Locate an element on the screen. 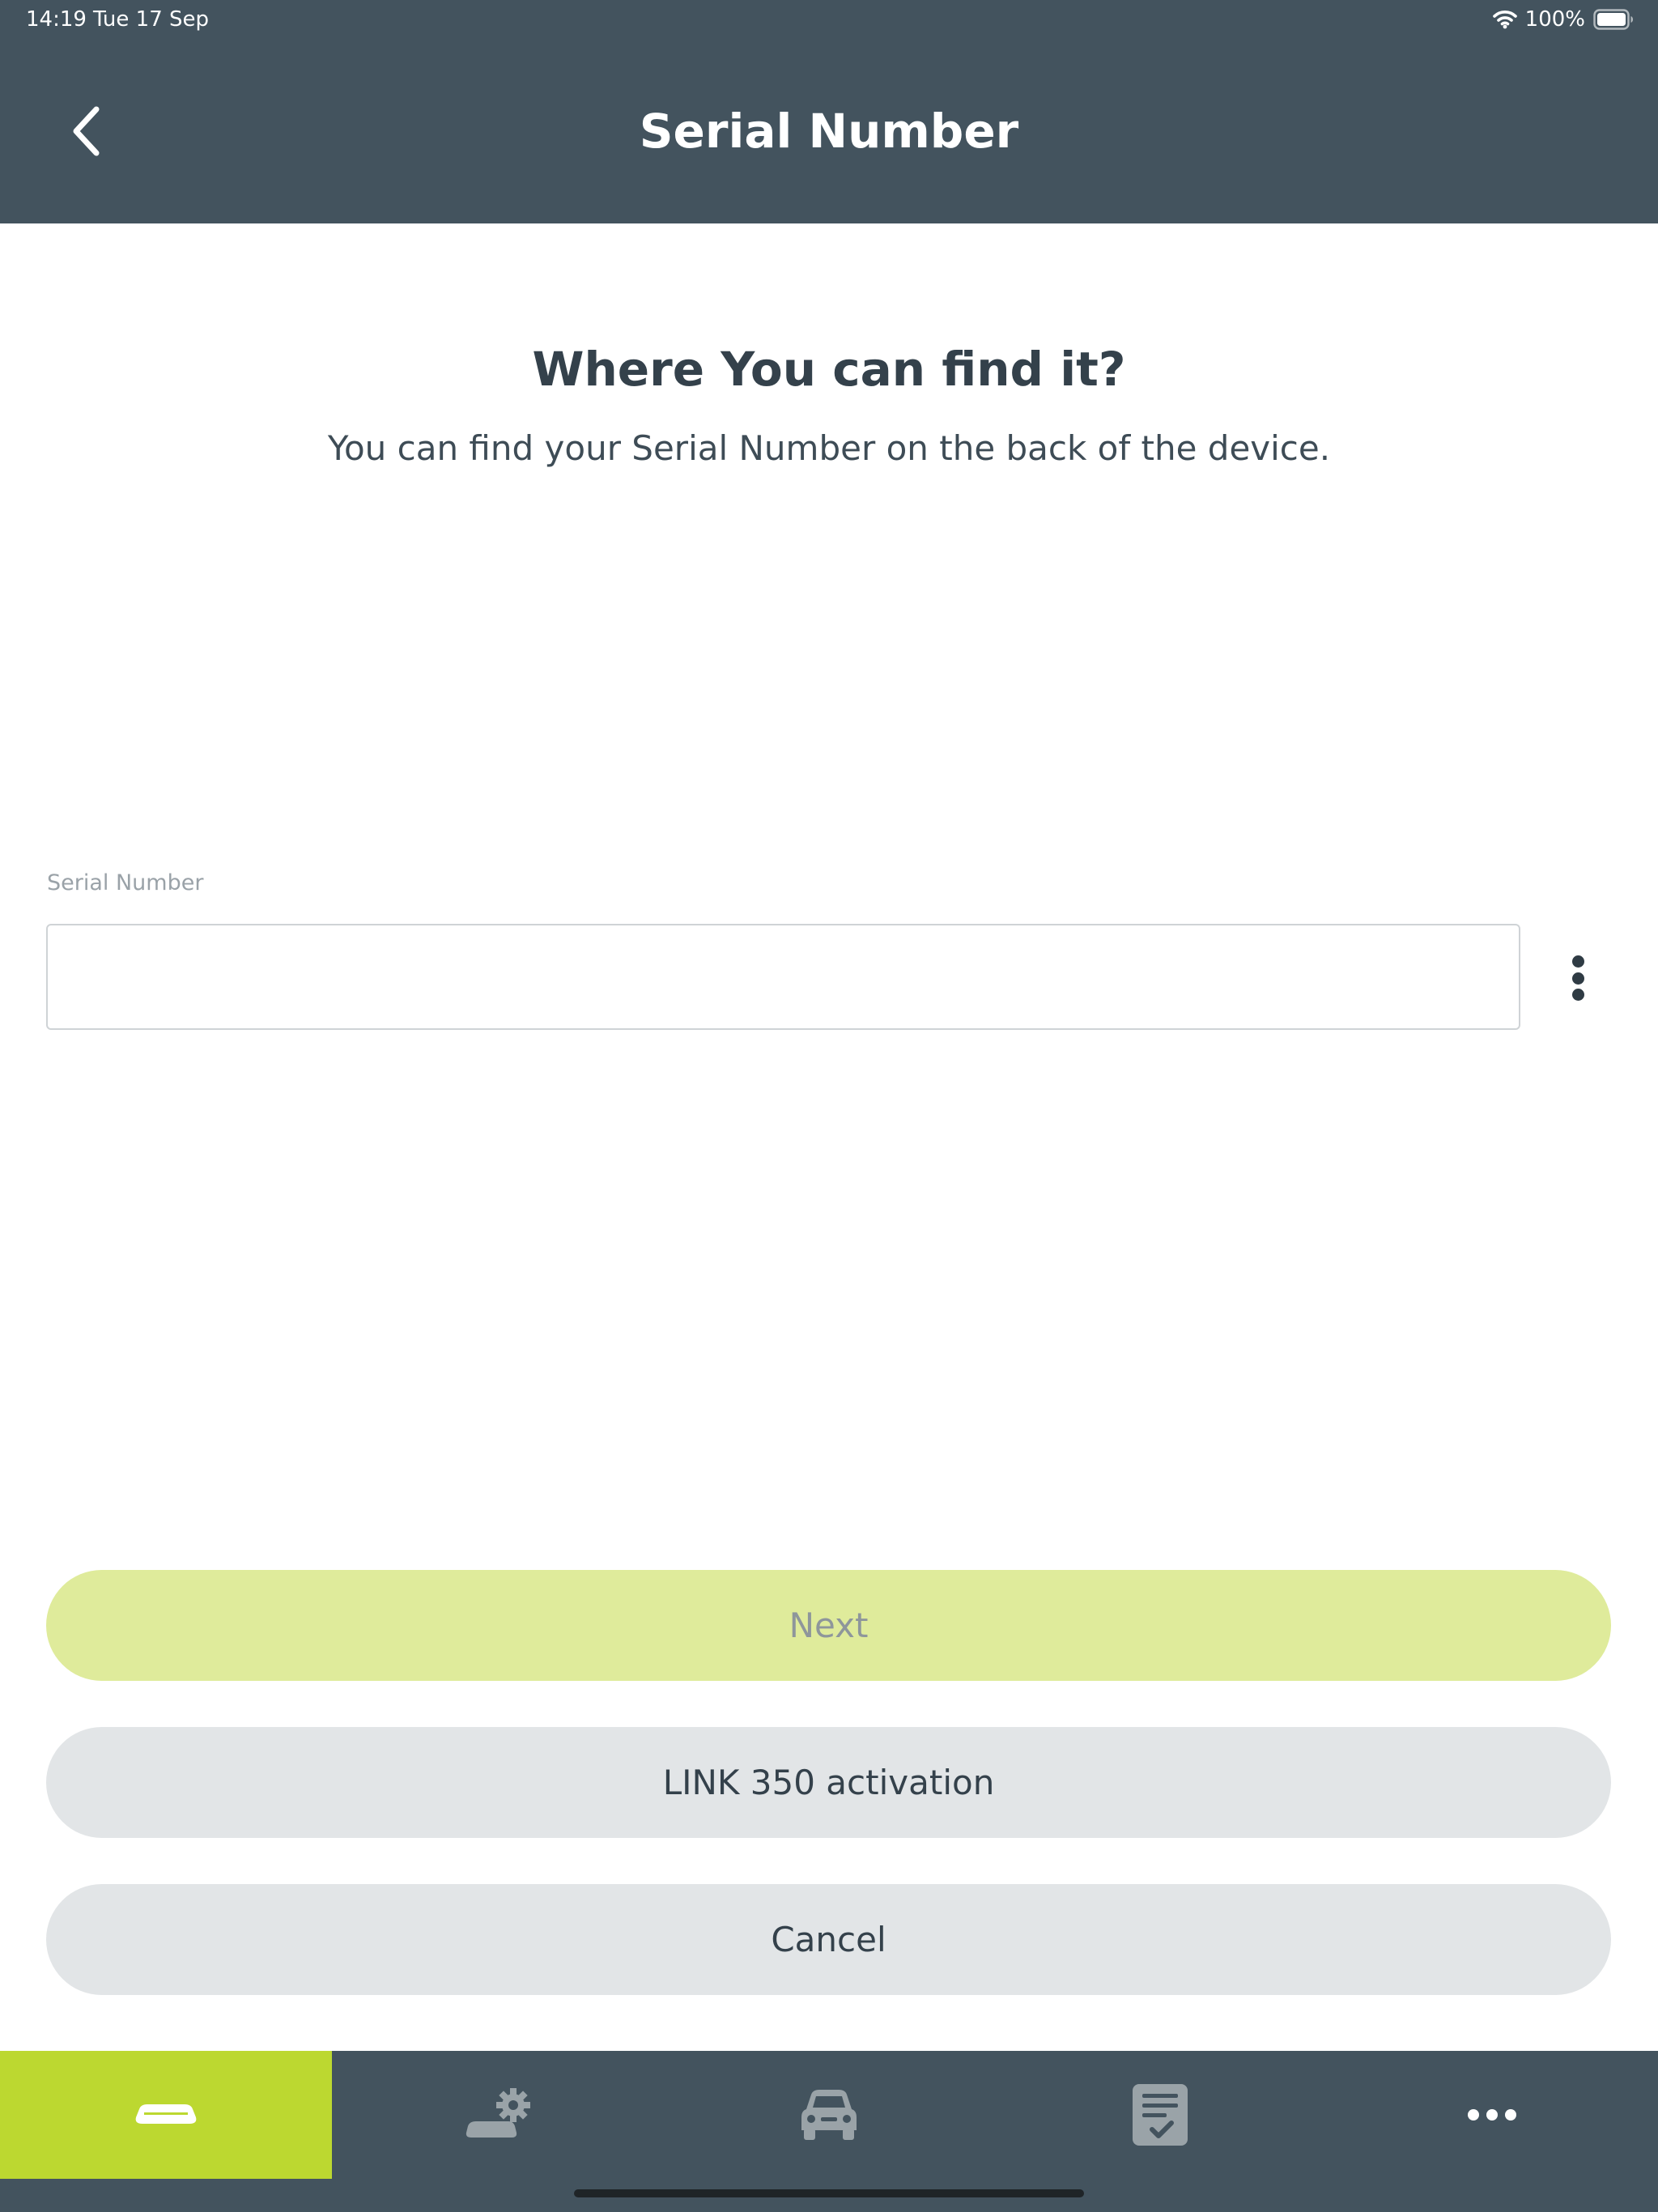 The width and height of the screenshot is (1658, 2212). tab-device-settings is located at coordinates (498, 2115).